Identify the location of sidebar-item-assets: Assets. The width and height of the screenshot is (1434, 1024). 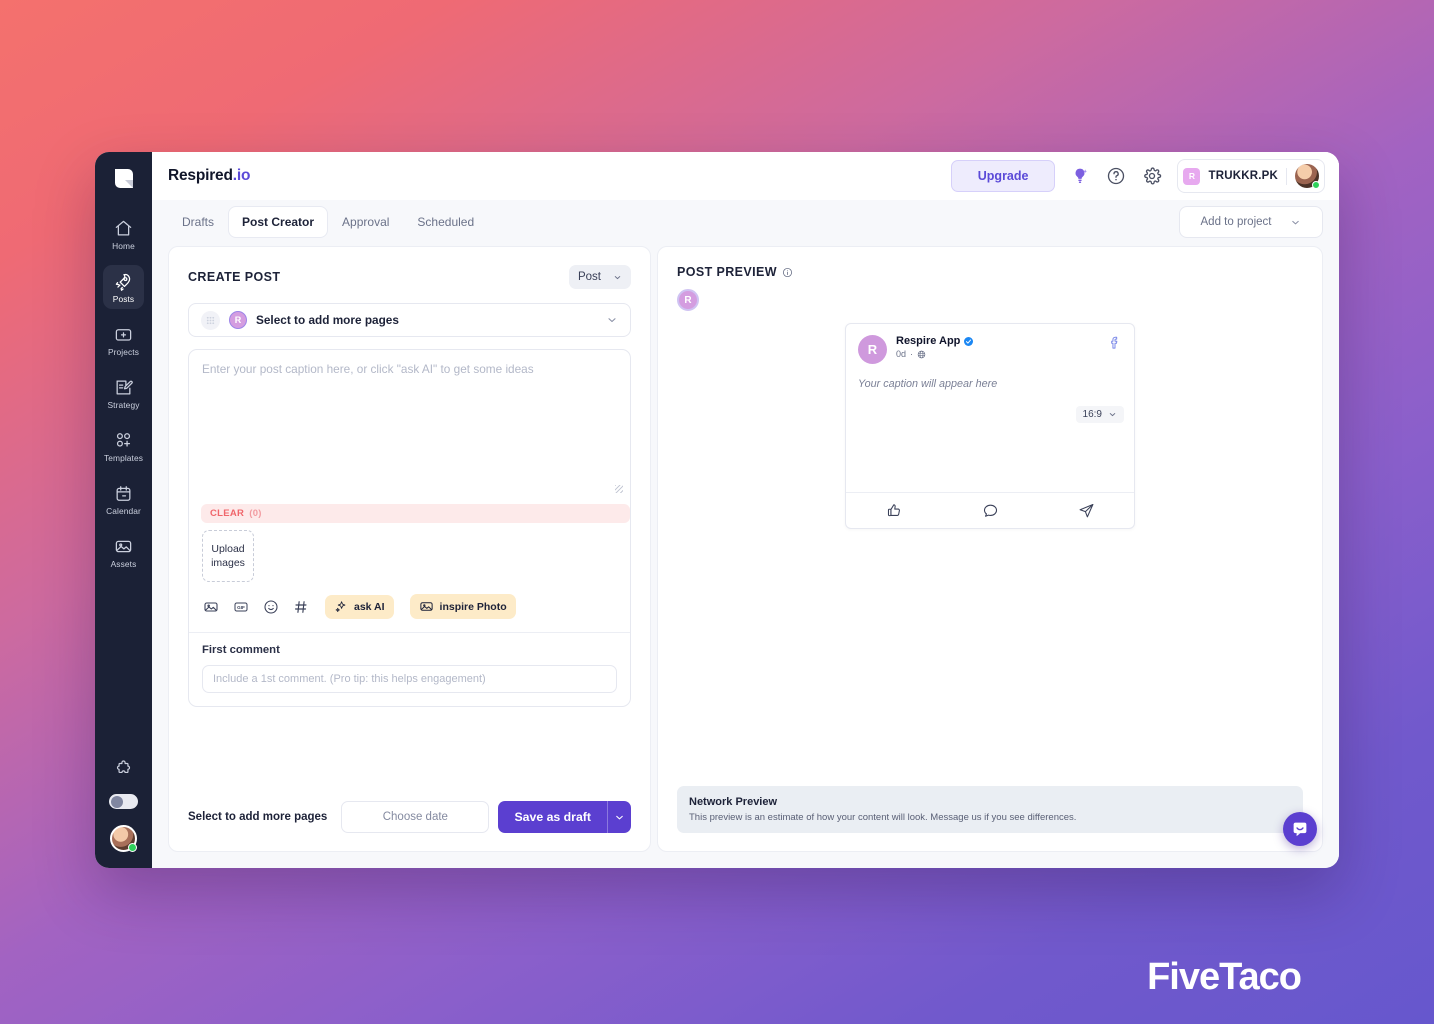
(123, 552).